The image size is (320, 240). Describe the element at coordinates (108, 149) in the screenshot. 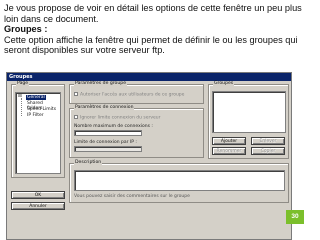

I see `ip-limit-input` at that location.